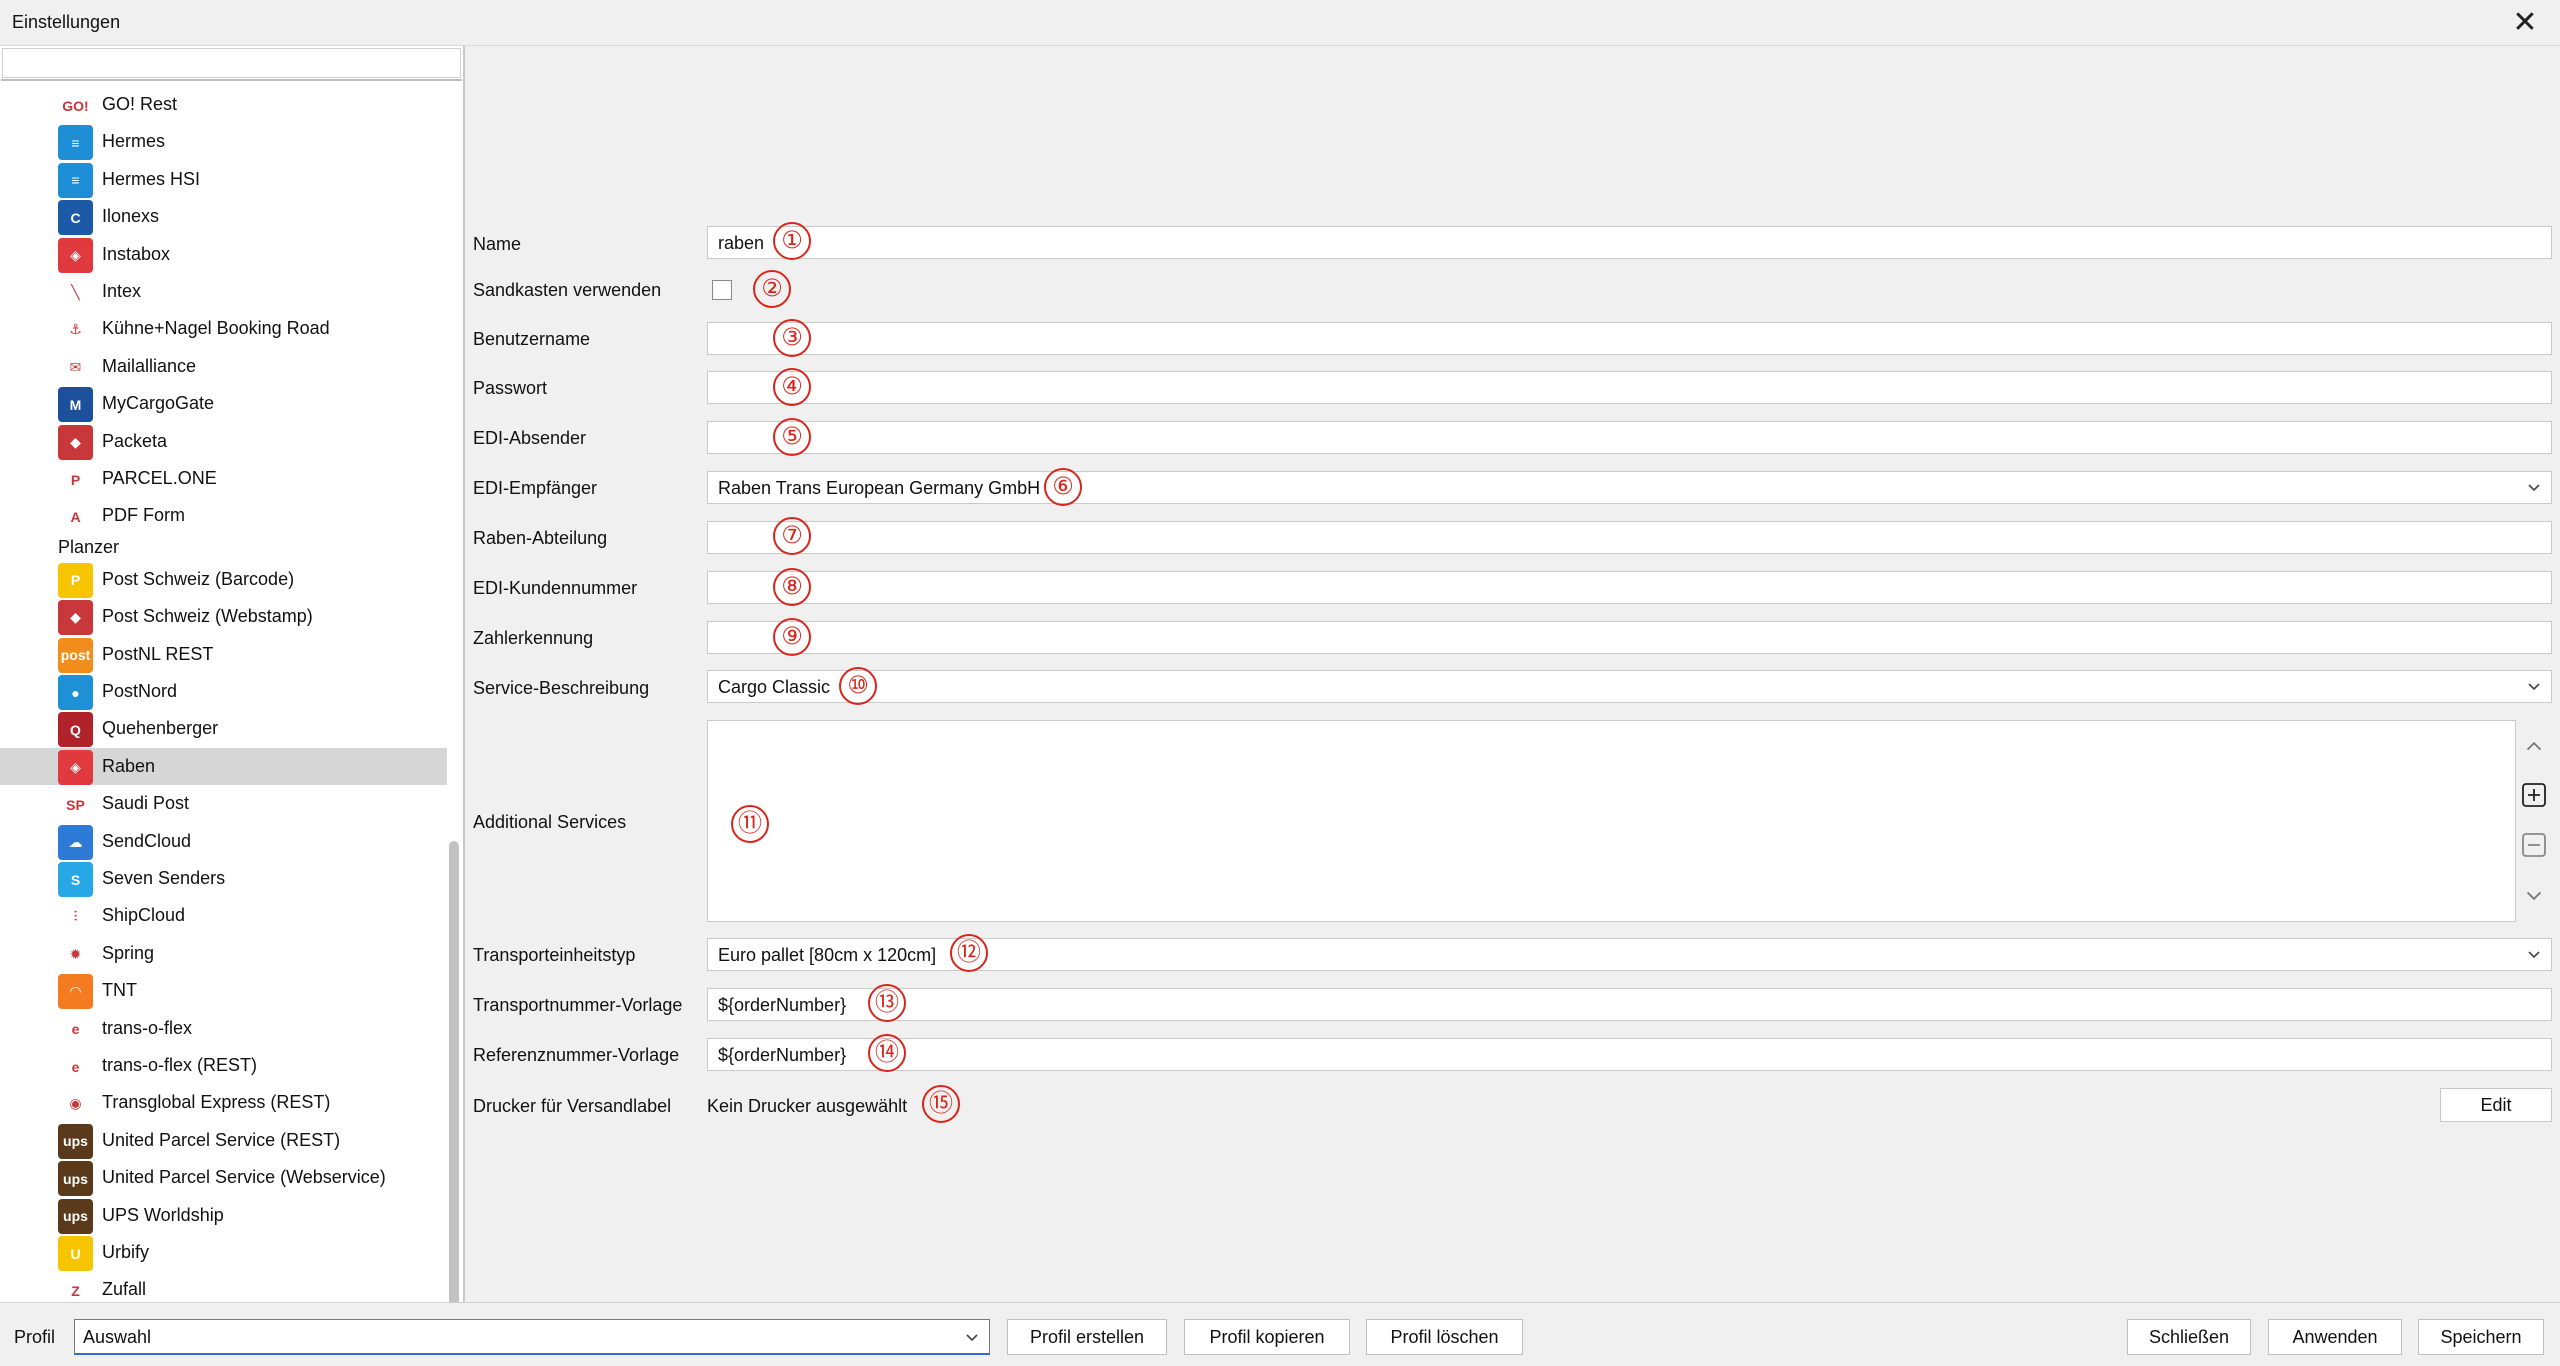 This screenshot has height=1366, width=2560. What do you see at coordinates (1629, 1004) in the screenshot?
I see `transport-number-template-input: ${orderNumber}` at bounding box center [1629, 1004].